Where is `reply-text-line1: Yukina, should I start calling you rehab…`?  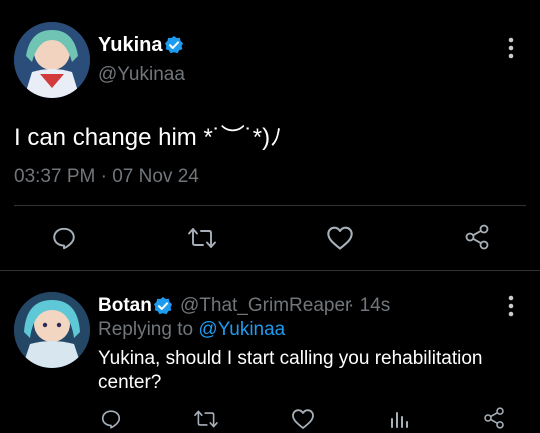 reply-text-line1: Yukina, should I start calling you rehab… is located at coordinates (290, 358).